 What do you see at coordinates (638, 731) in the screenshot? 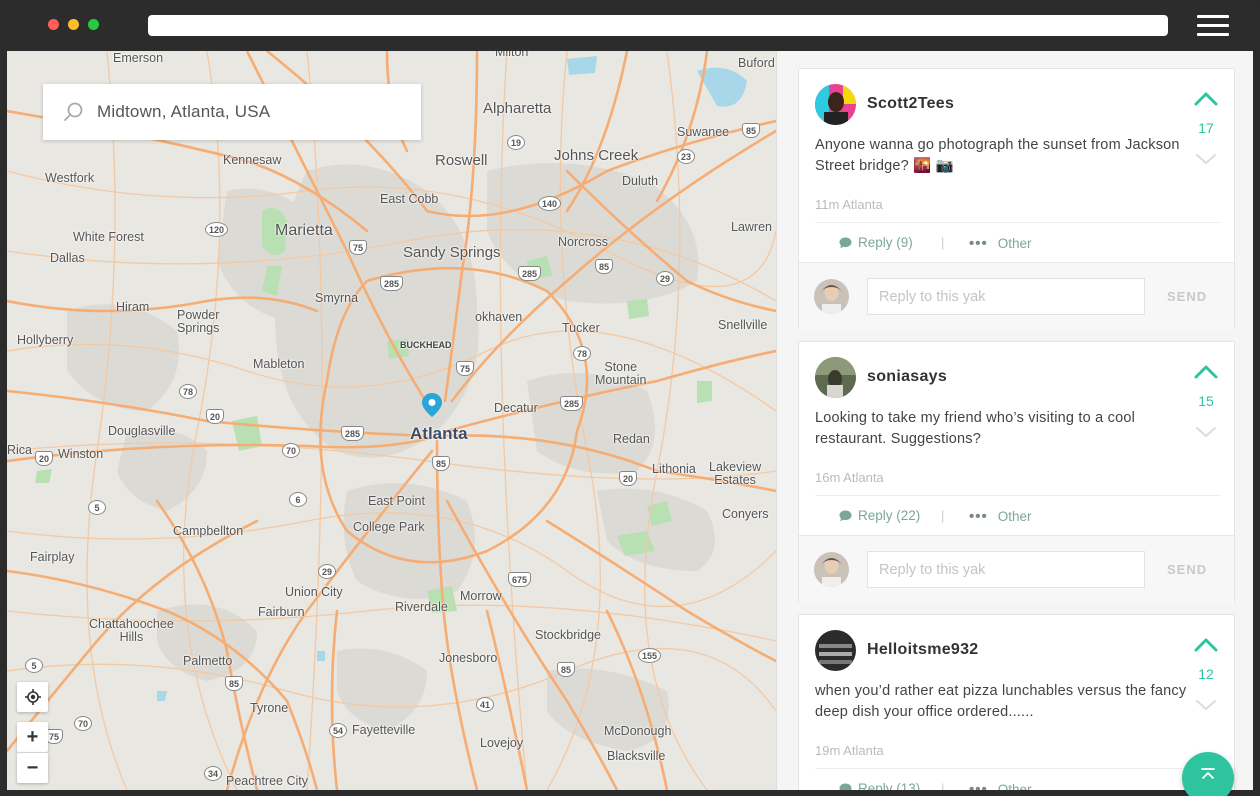
I see `map-label-mcdonough: McDonough` at bounding box center [638, 731].